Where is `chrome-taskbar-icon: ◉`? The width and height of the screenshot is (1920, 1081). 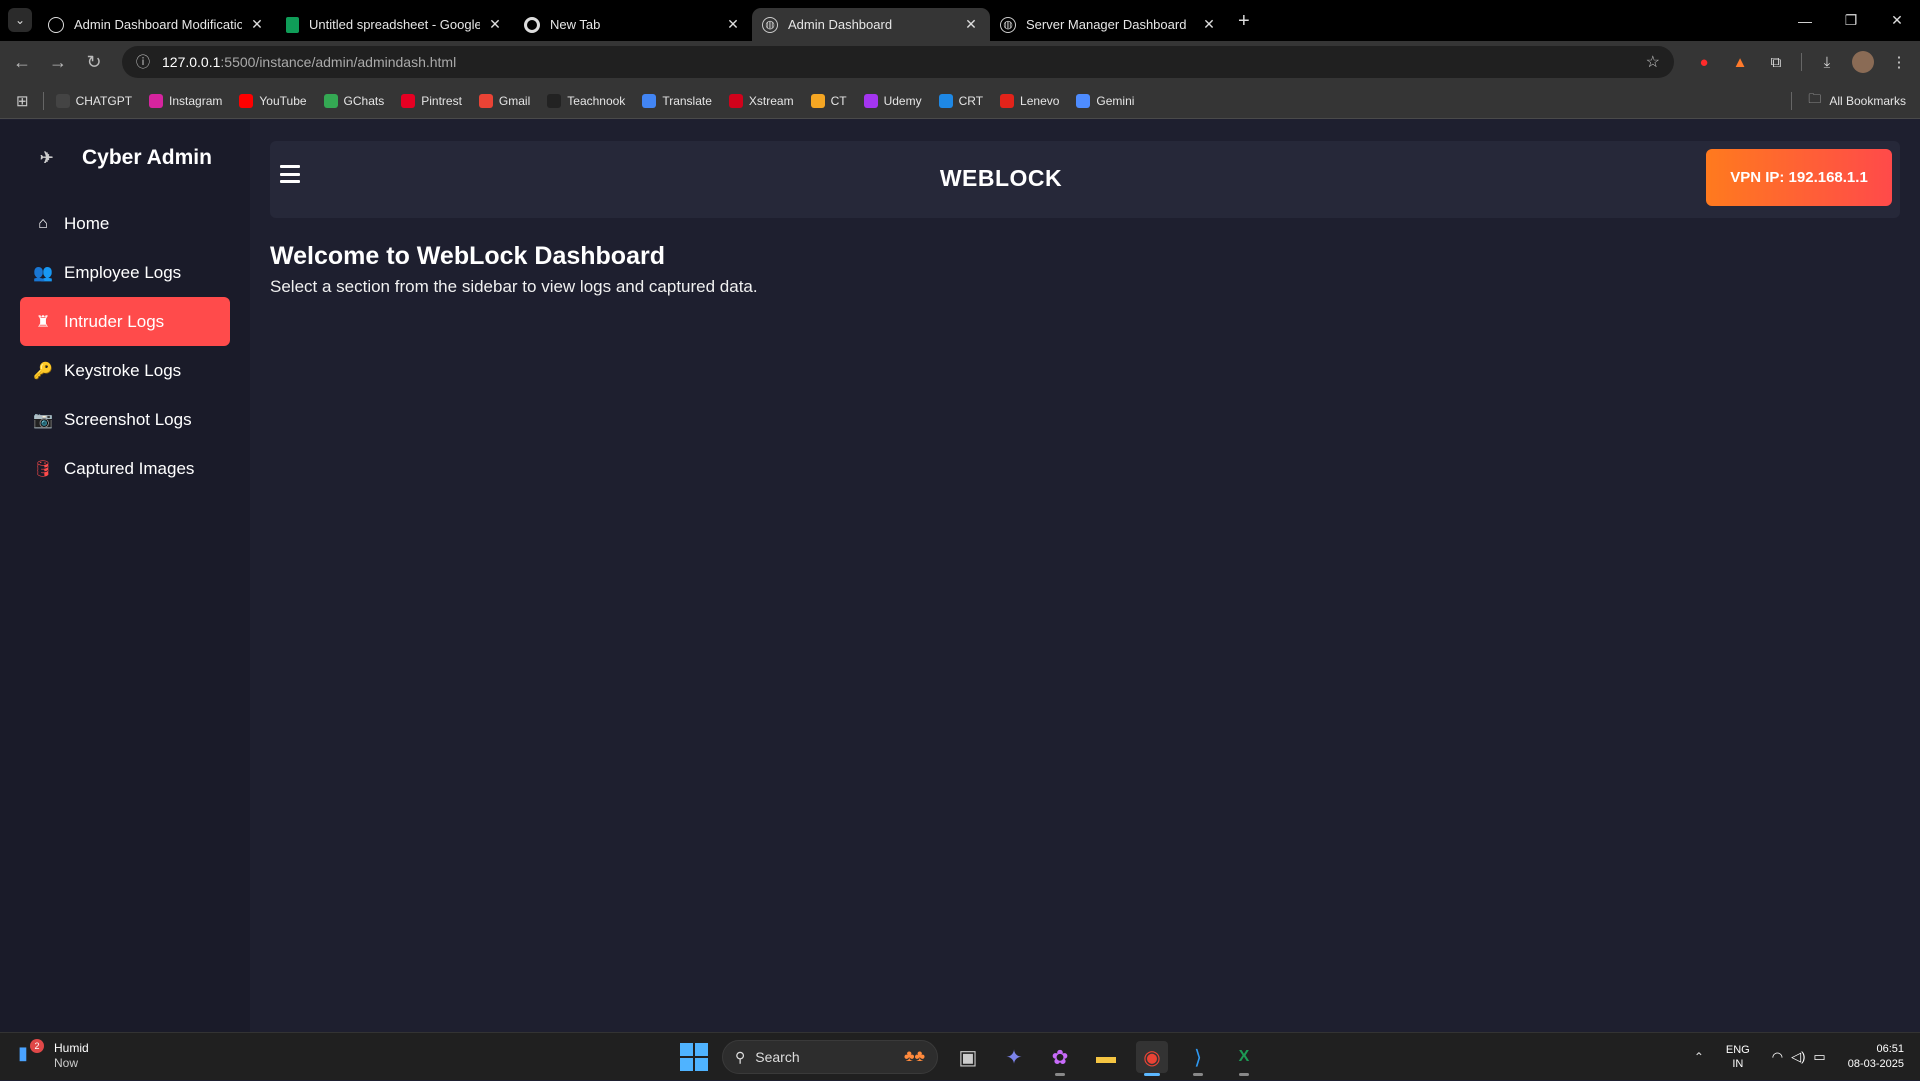
chrome-taskbar-icon: ◉ is located at coordinates (1152, 1058).